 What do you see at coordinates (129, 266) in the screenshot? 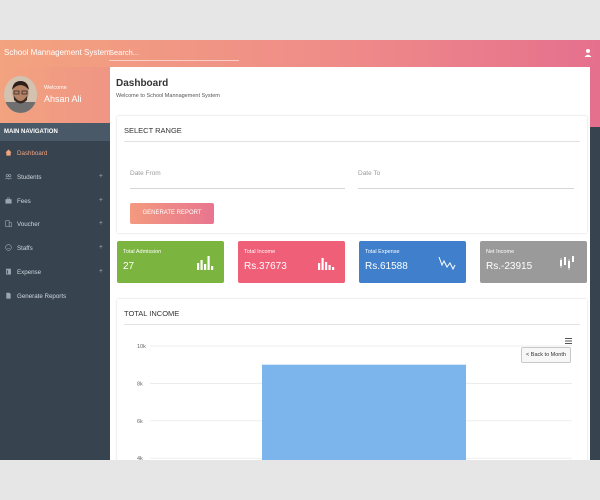
I see `stat-value: 27` at bounding box center [129, 266].